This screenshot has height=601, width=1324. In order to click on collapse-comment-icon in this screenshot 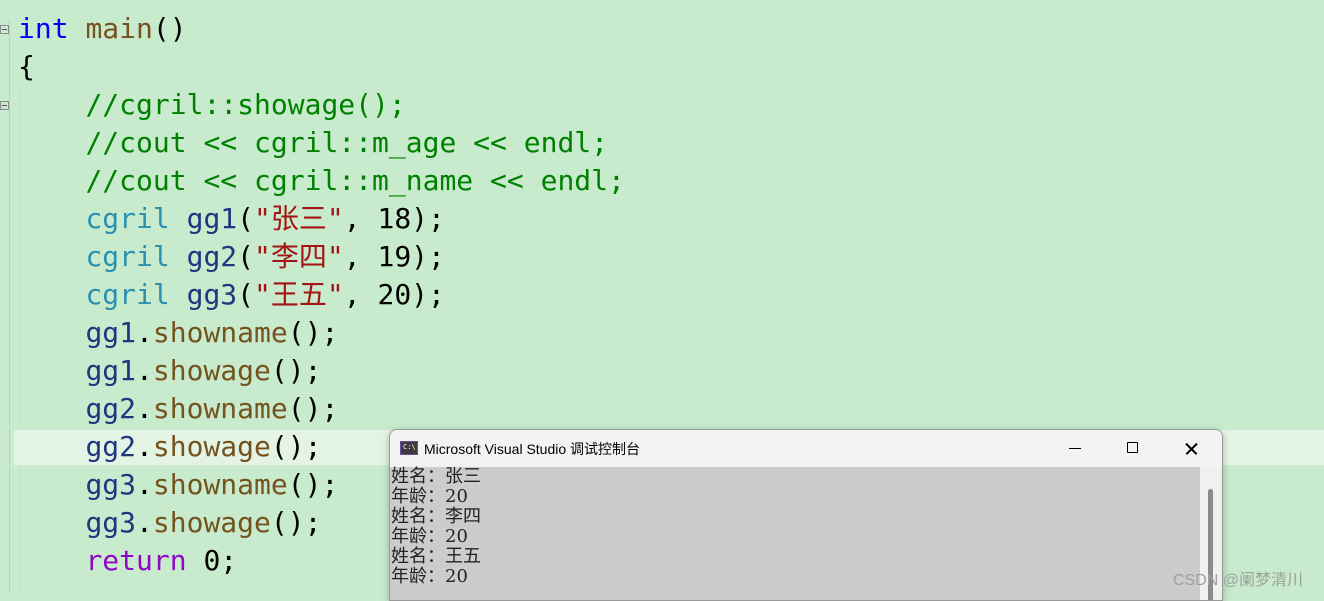, I will do `click(4, 105)`.